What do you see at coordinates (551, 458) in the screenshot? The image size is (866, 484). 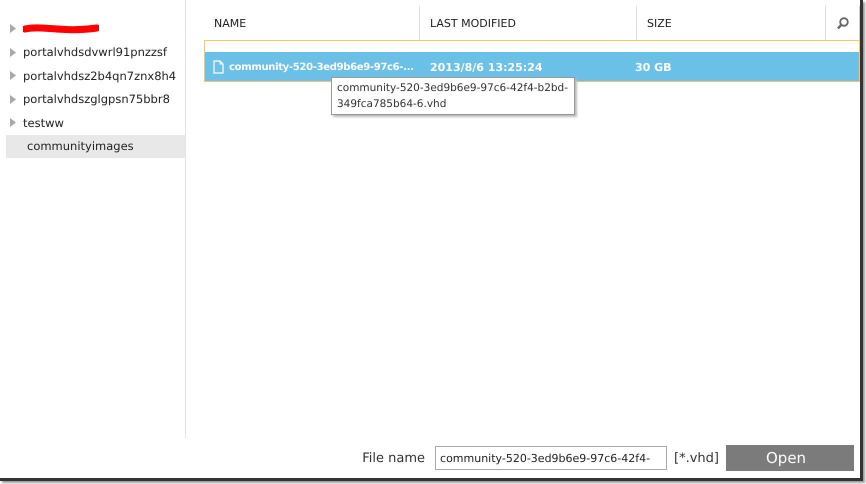 I see `file-name-field: community-520-3ed9b6e9-97c6-42f4-` at bounding box center [551, 458].